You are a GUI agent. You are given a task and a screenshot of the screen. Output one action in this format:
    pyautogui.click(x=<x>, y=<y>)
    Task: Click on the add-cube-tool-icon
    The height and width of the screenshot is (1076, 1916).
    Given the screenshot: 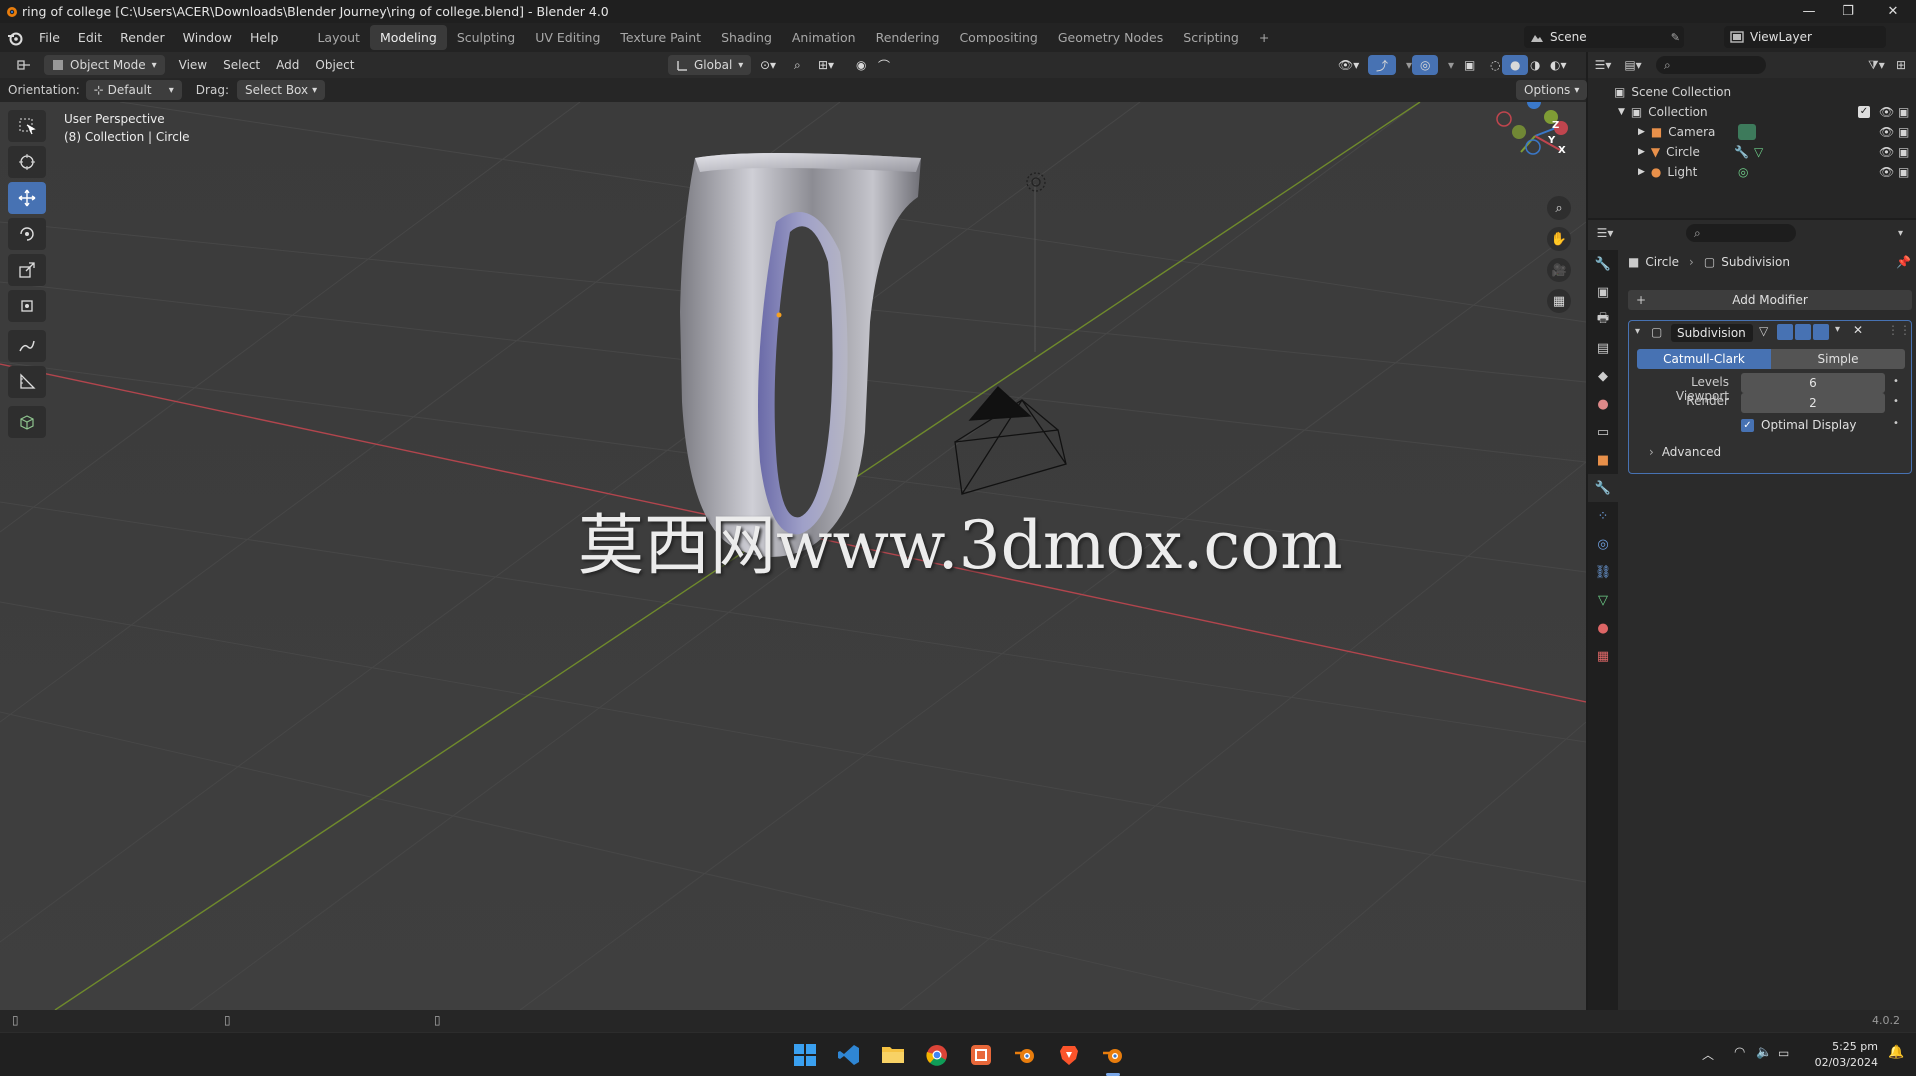 What is the action you would take?
    pyautogui.click(x=27, y=422)
    